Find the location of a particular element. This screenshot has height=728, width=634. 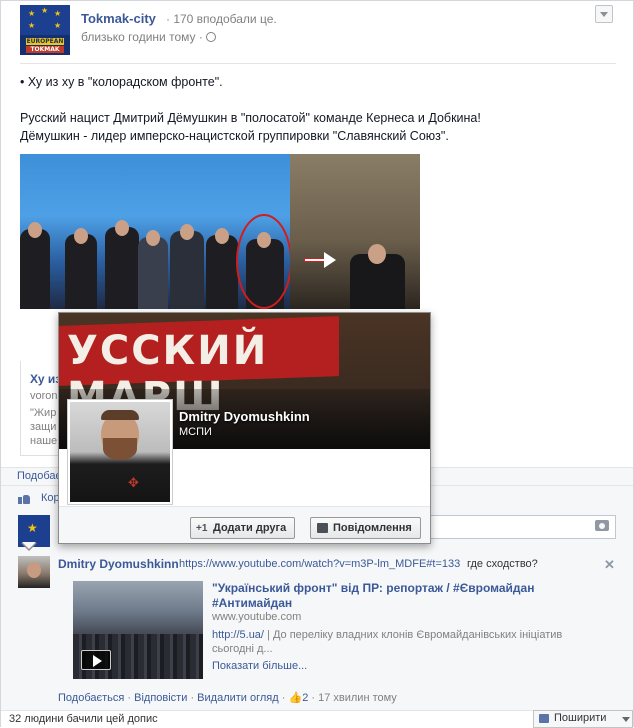

comment-text: где сходство? is located at coordinates (502, 564).